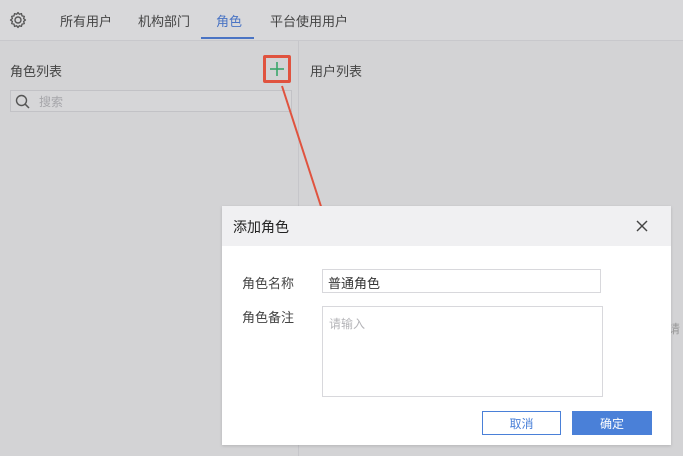 Image resolution: width=683 pixels, height=456 pixels. What do you see at coordinates (164, 20) in the screenshot?
I see `tab-departments: 机构部门` at bounding box center [164, 20].